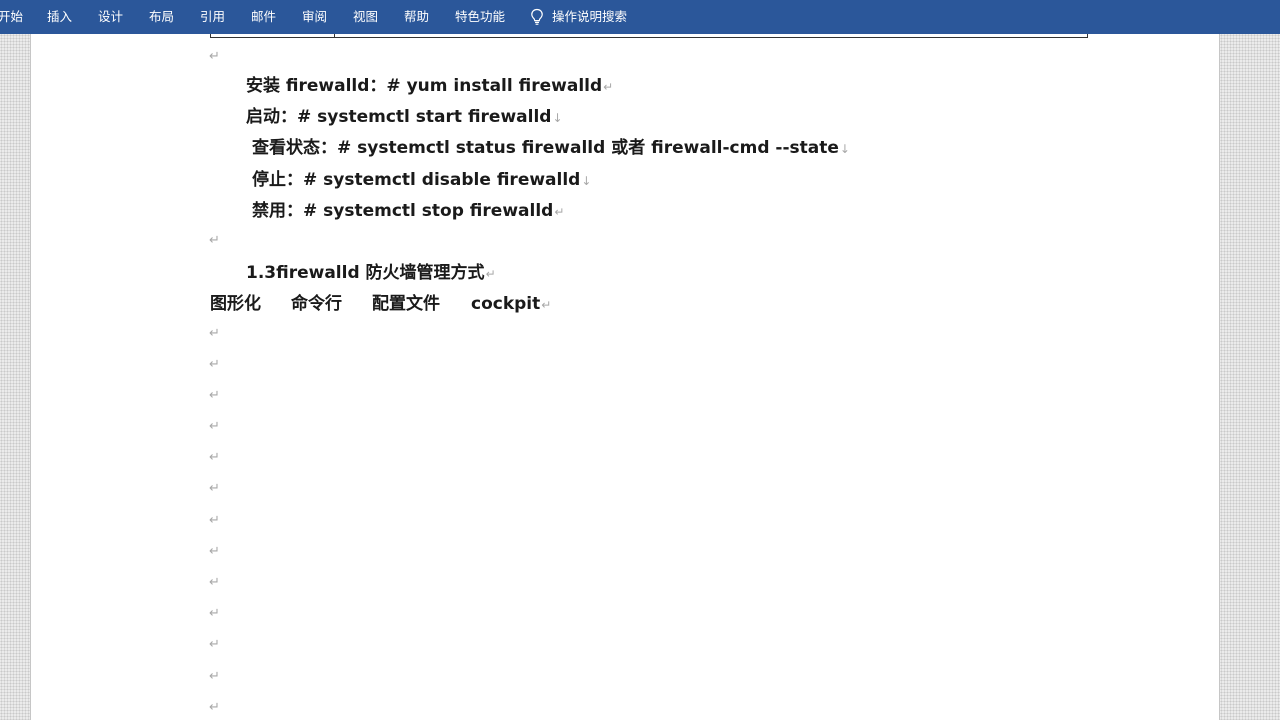 The image size is (1280, 720). I want to click on tell-me-label: 操作说明搜索, so click(590, 16).